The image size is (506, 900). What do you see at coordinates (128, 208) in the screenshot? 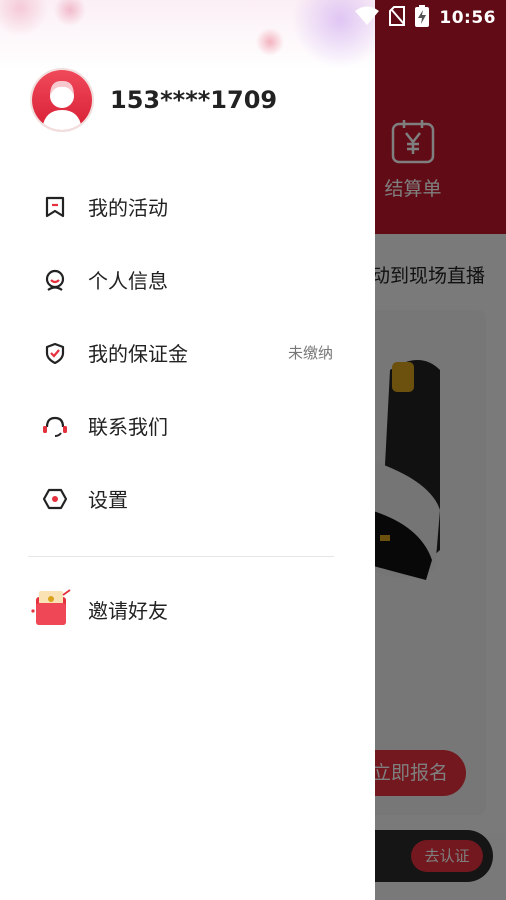
I see `menu-item-label: 我的活动` at bounding box center [128, 208].